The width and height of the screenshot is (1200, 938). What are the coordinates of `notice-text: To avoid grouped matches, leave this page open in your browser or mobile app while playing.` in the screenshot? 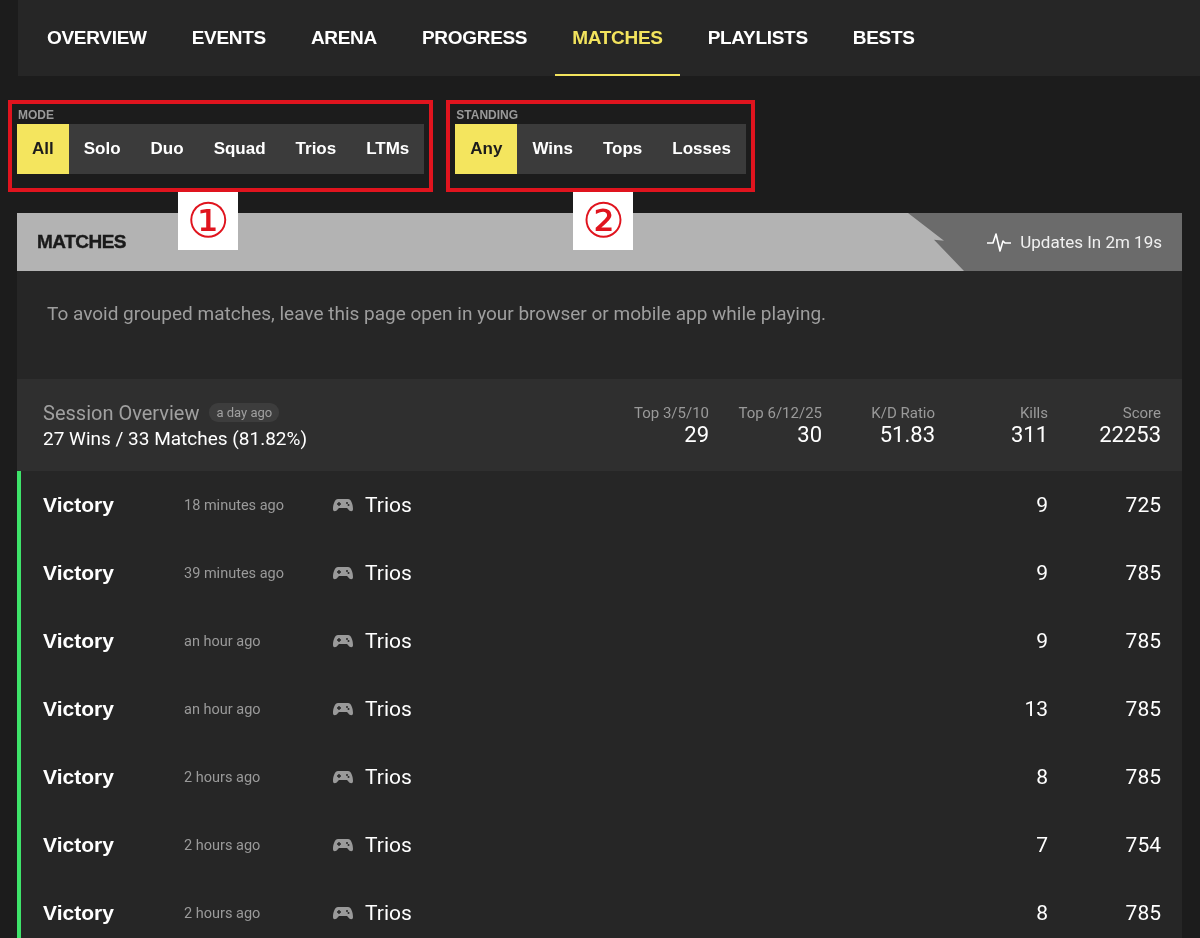 It's located at (437, 314).